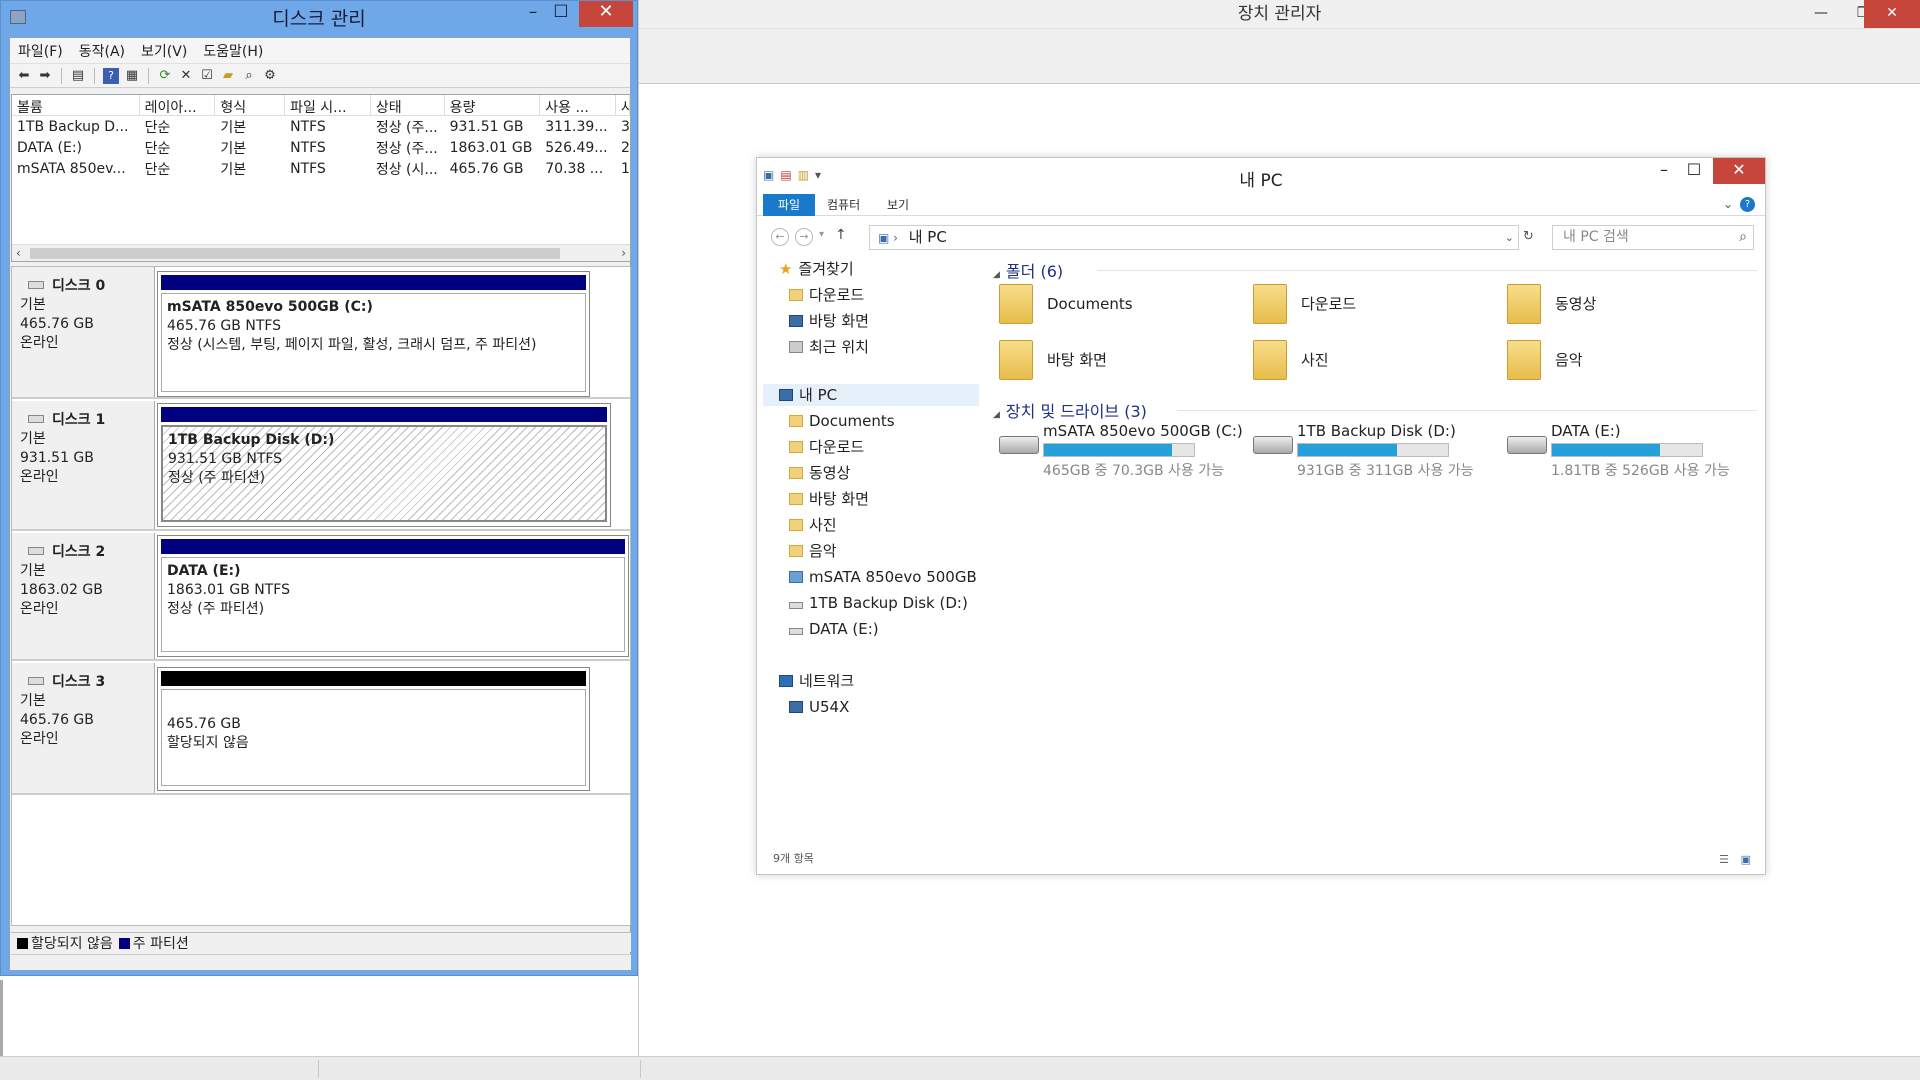  What do you see at coordinates (1099, 360) in the screenshot?
I see `folder-item: 바탕 화면` at bounding box center [1099, 360].